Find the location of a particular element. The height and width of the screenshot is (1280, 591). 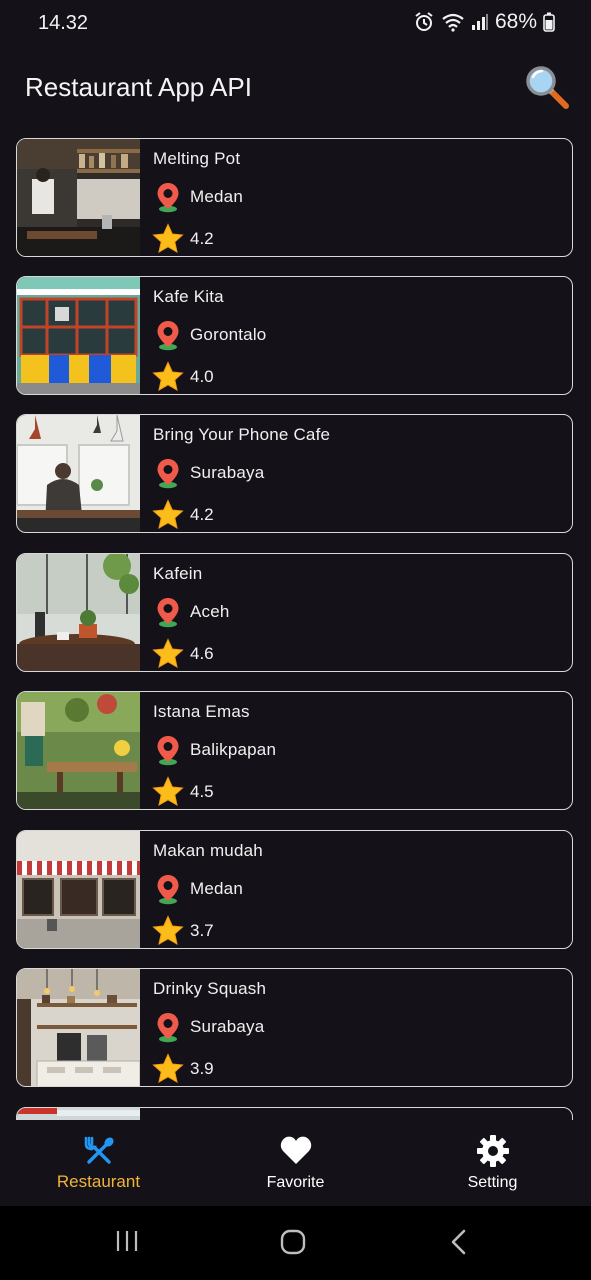

restaurant-card: Makan mudah Medan 3.7 is located at coordinates (294, 889).